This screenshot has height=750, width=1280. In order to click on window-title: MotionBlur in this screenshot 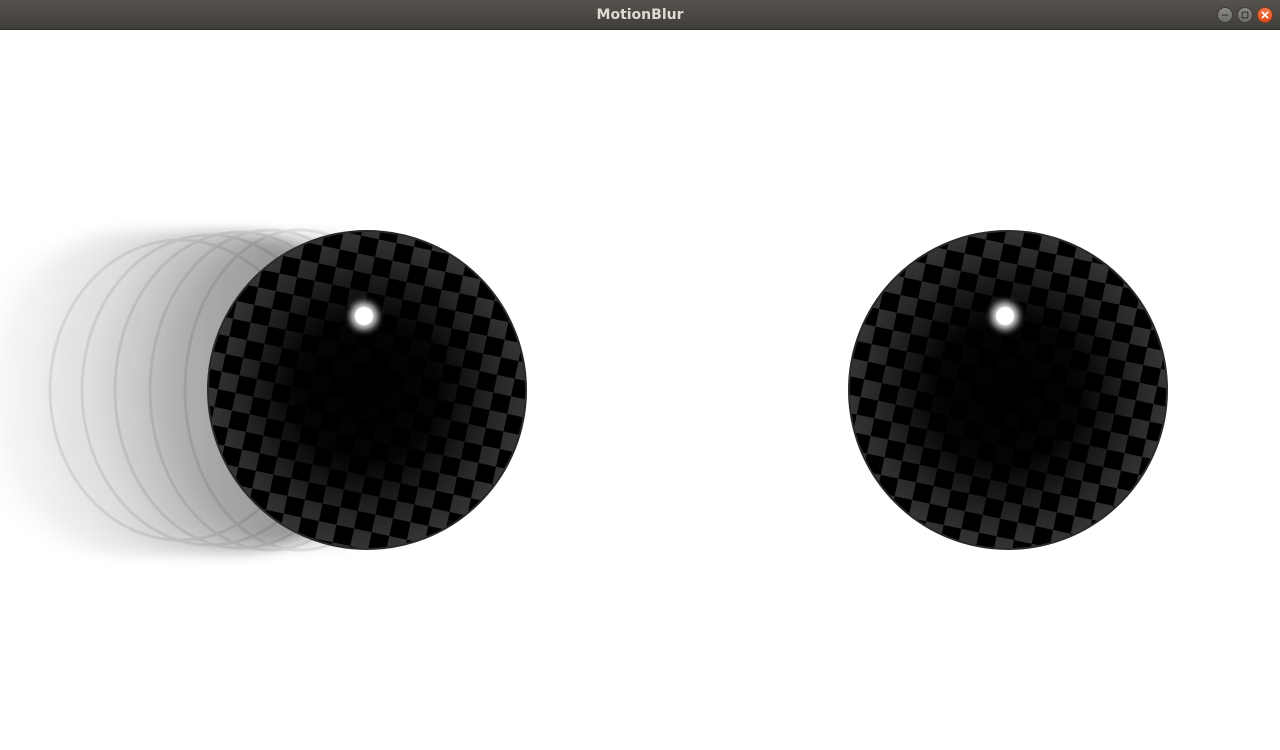, I will do `click(640, 15)`.